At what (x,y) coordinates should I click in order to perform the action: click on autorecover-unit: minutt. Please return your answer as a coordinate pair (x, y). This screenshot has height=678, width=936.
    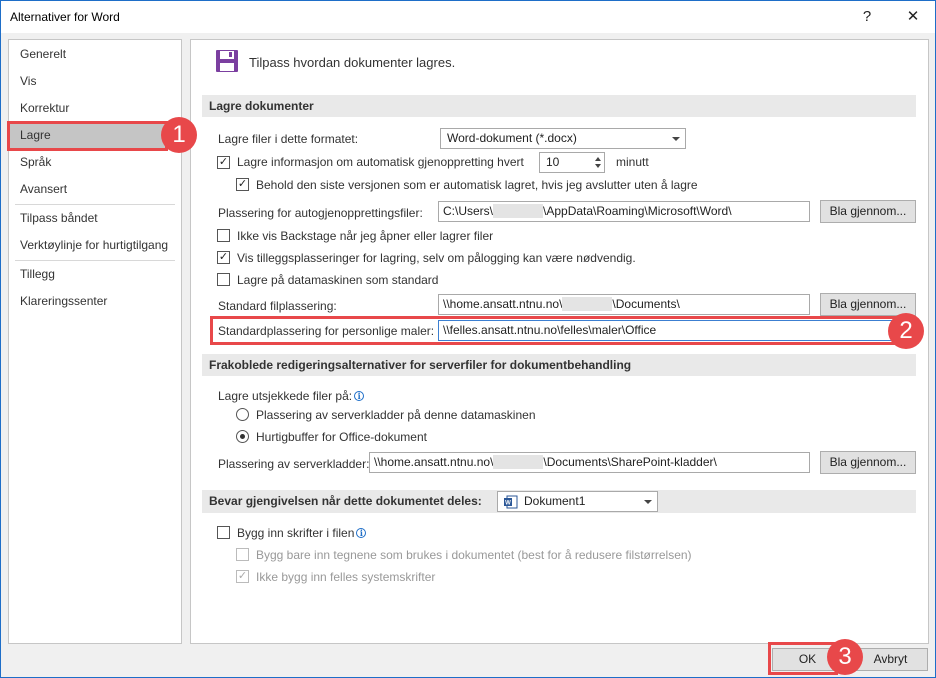
    Looking at the image, I should click on (632, 162).